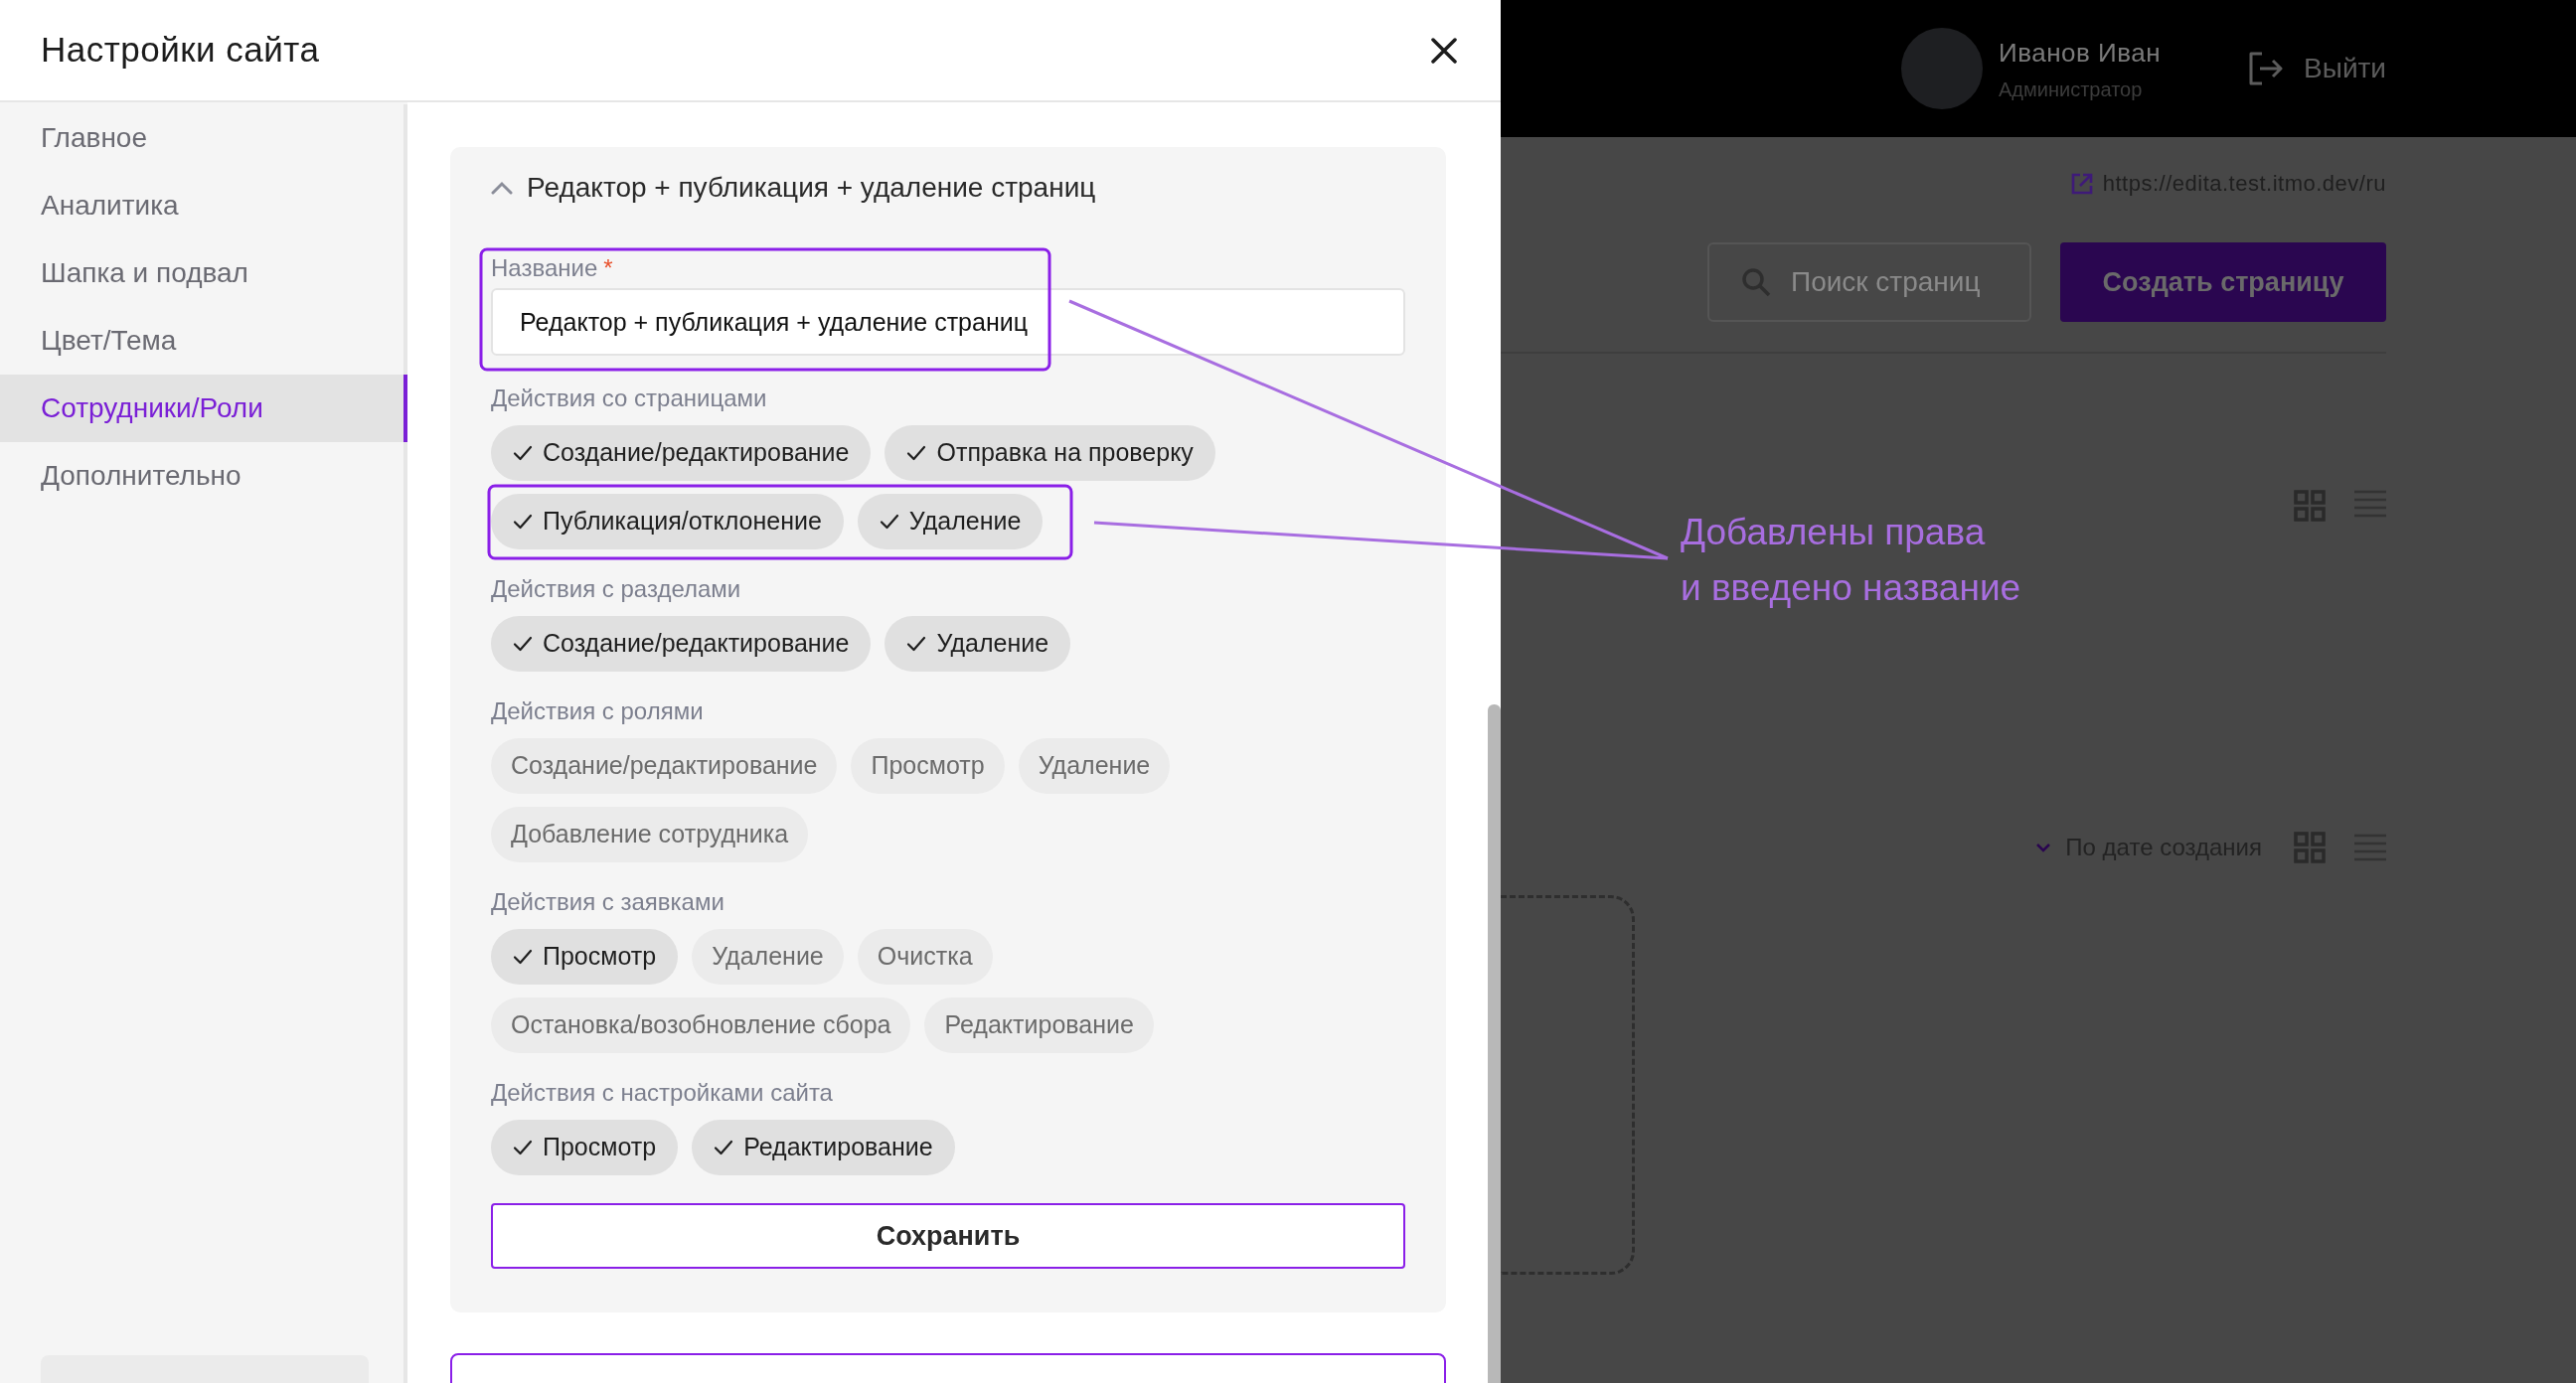 Image resolution: width=2576 pixels, height=1383 pixels. What do you see at coordinates (1444, 51) in the screenshot?
I see `close-icon` at bounding box center [1444, 51].